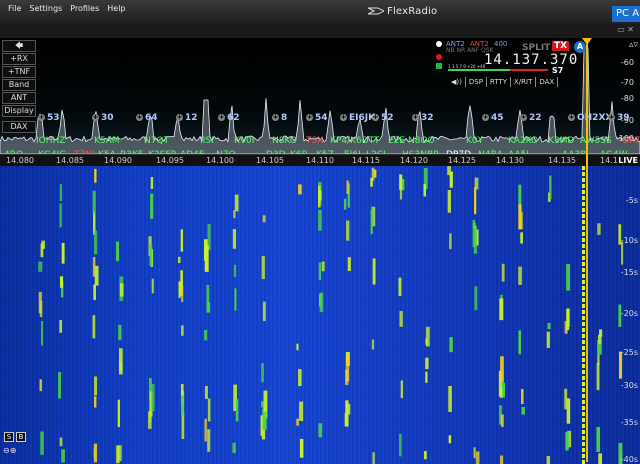 This screenshot has width=640, height=464. What do you see at coordinates (629, 352) in the screenshot?
I see `waterfall-time-label: -25s` at bounding box center [629, 352].